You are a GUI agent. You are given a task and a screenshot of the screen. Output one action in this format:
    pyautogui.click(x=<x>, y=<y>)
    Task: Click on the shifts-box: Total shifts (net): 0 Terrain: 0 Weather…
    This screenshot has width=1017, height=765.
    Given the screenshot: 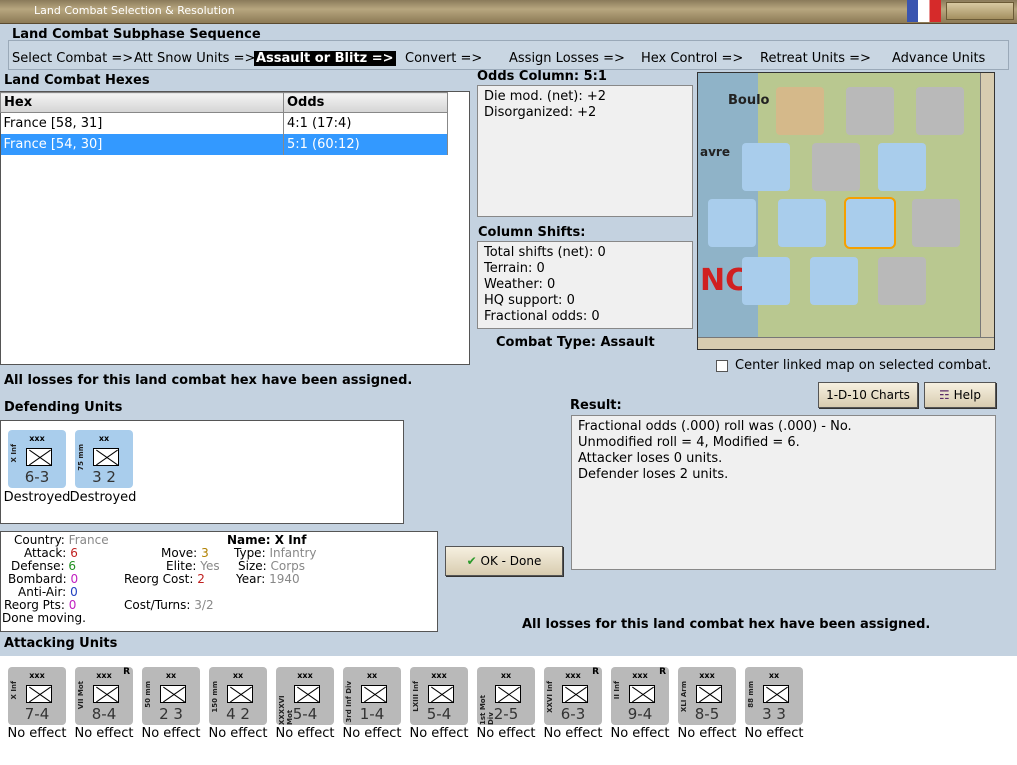 What is the action you would take?
    pyautogui.click(x=585, y=285)
    